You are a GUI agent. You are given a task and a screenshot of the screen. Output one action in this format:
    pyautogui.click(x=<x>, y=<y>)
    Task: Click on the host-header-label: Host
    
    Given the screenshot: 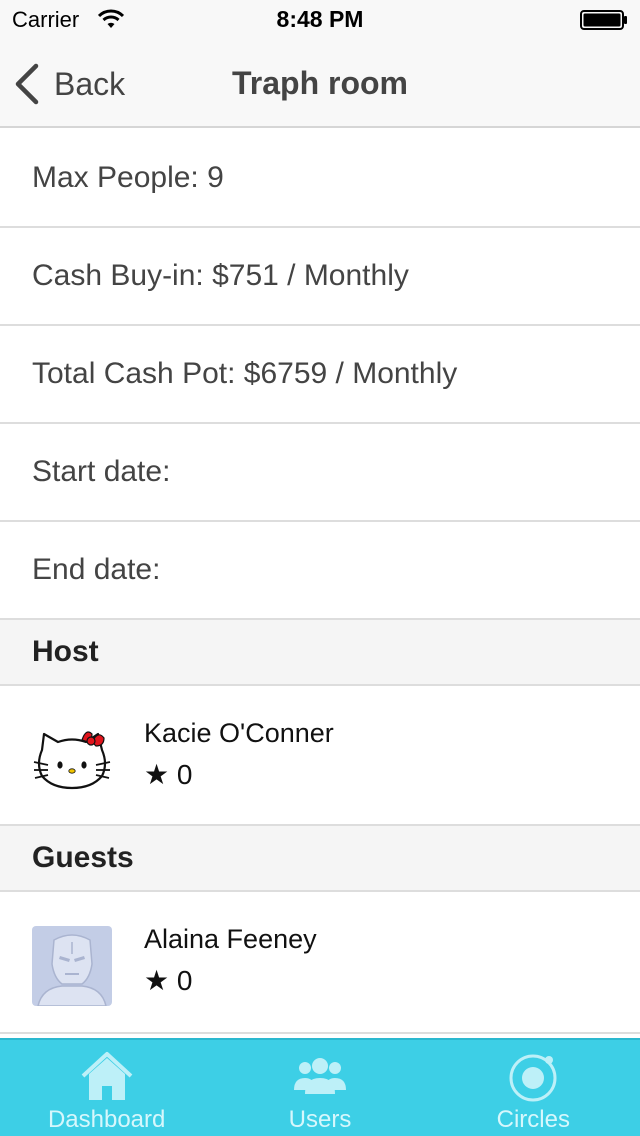 What is the action you would take?
    pyautogui.click(x=65, y=651)
    